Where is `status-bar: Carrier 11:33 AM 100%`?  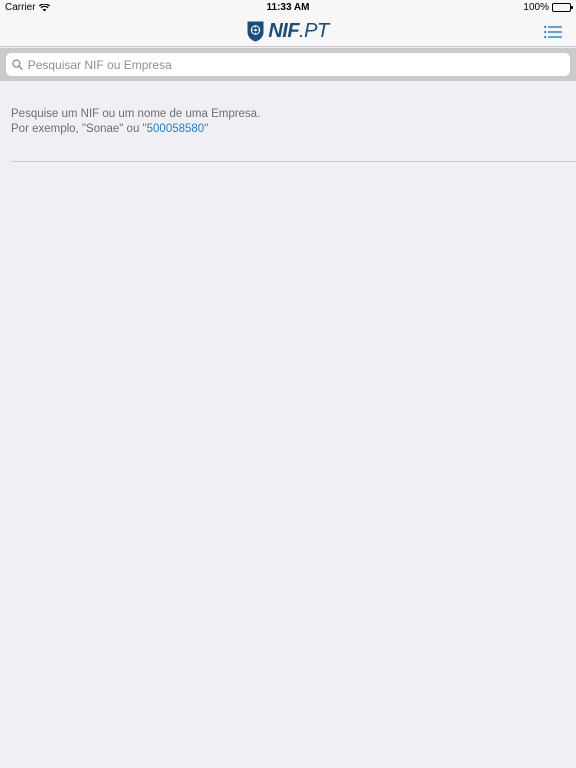 status-bar: Carrier 11:33 AM 100% is located at coordinates (288, 8).